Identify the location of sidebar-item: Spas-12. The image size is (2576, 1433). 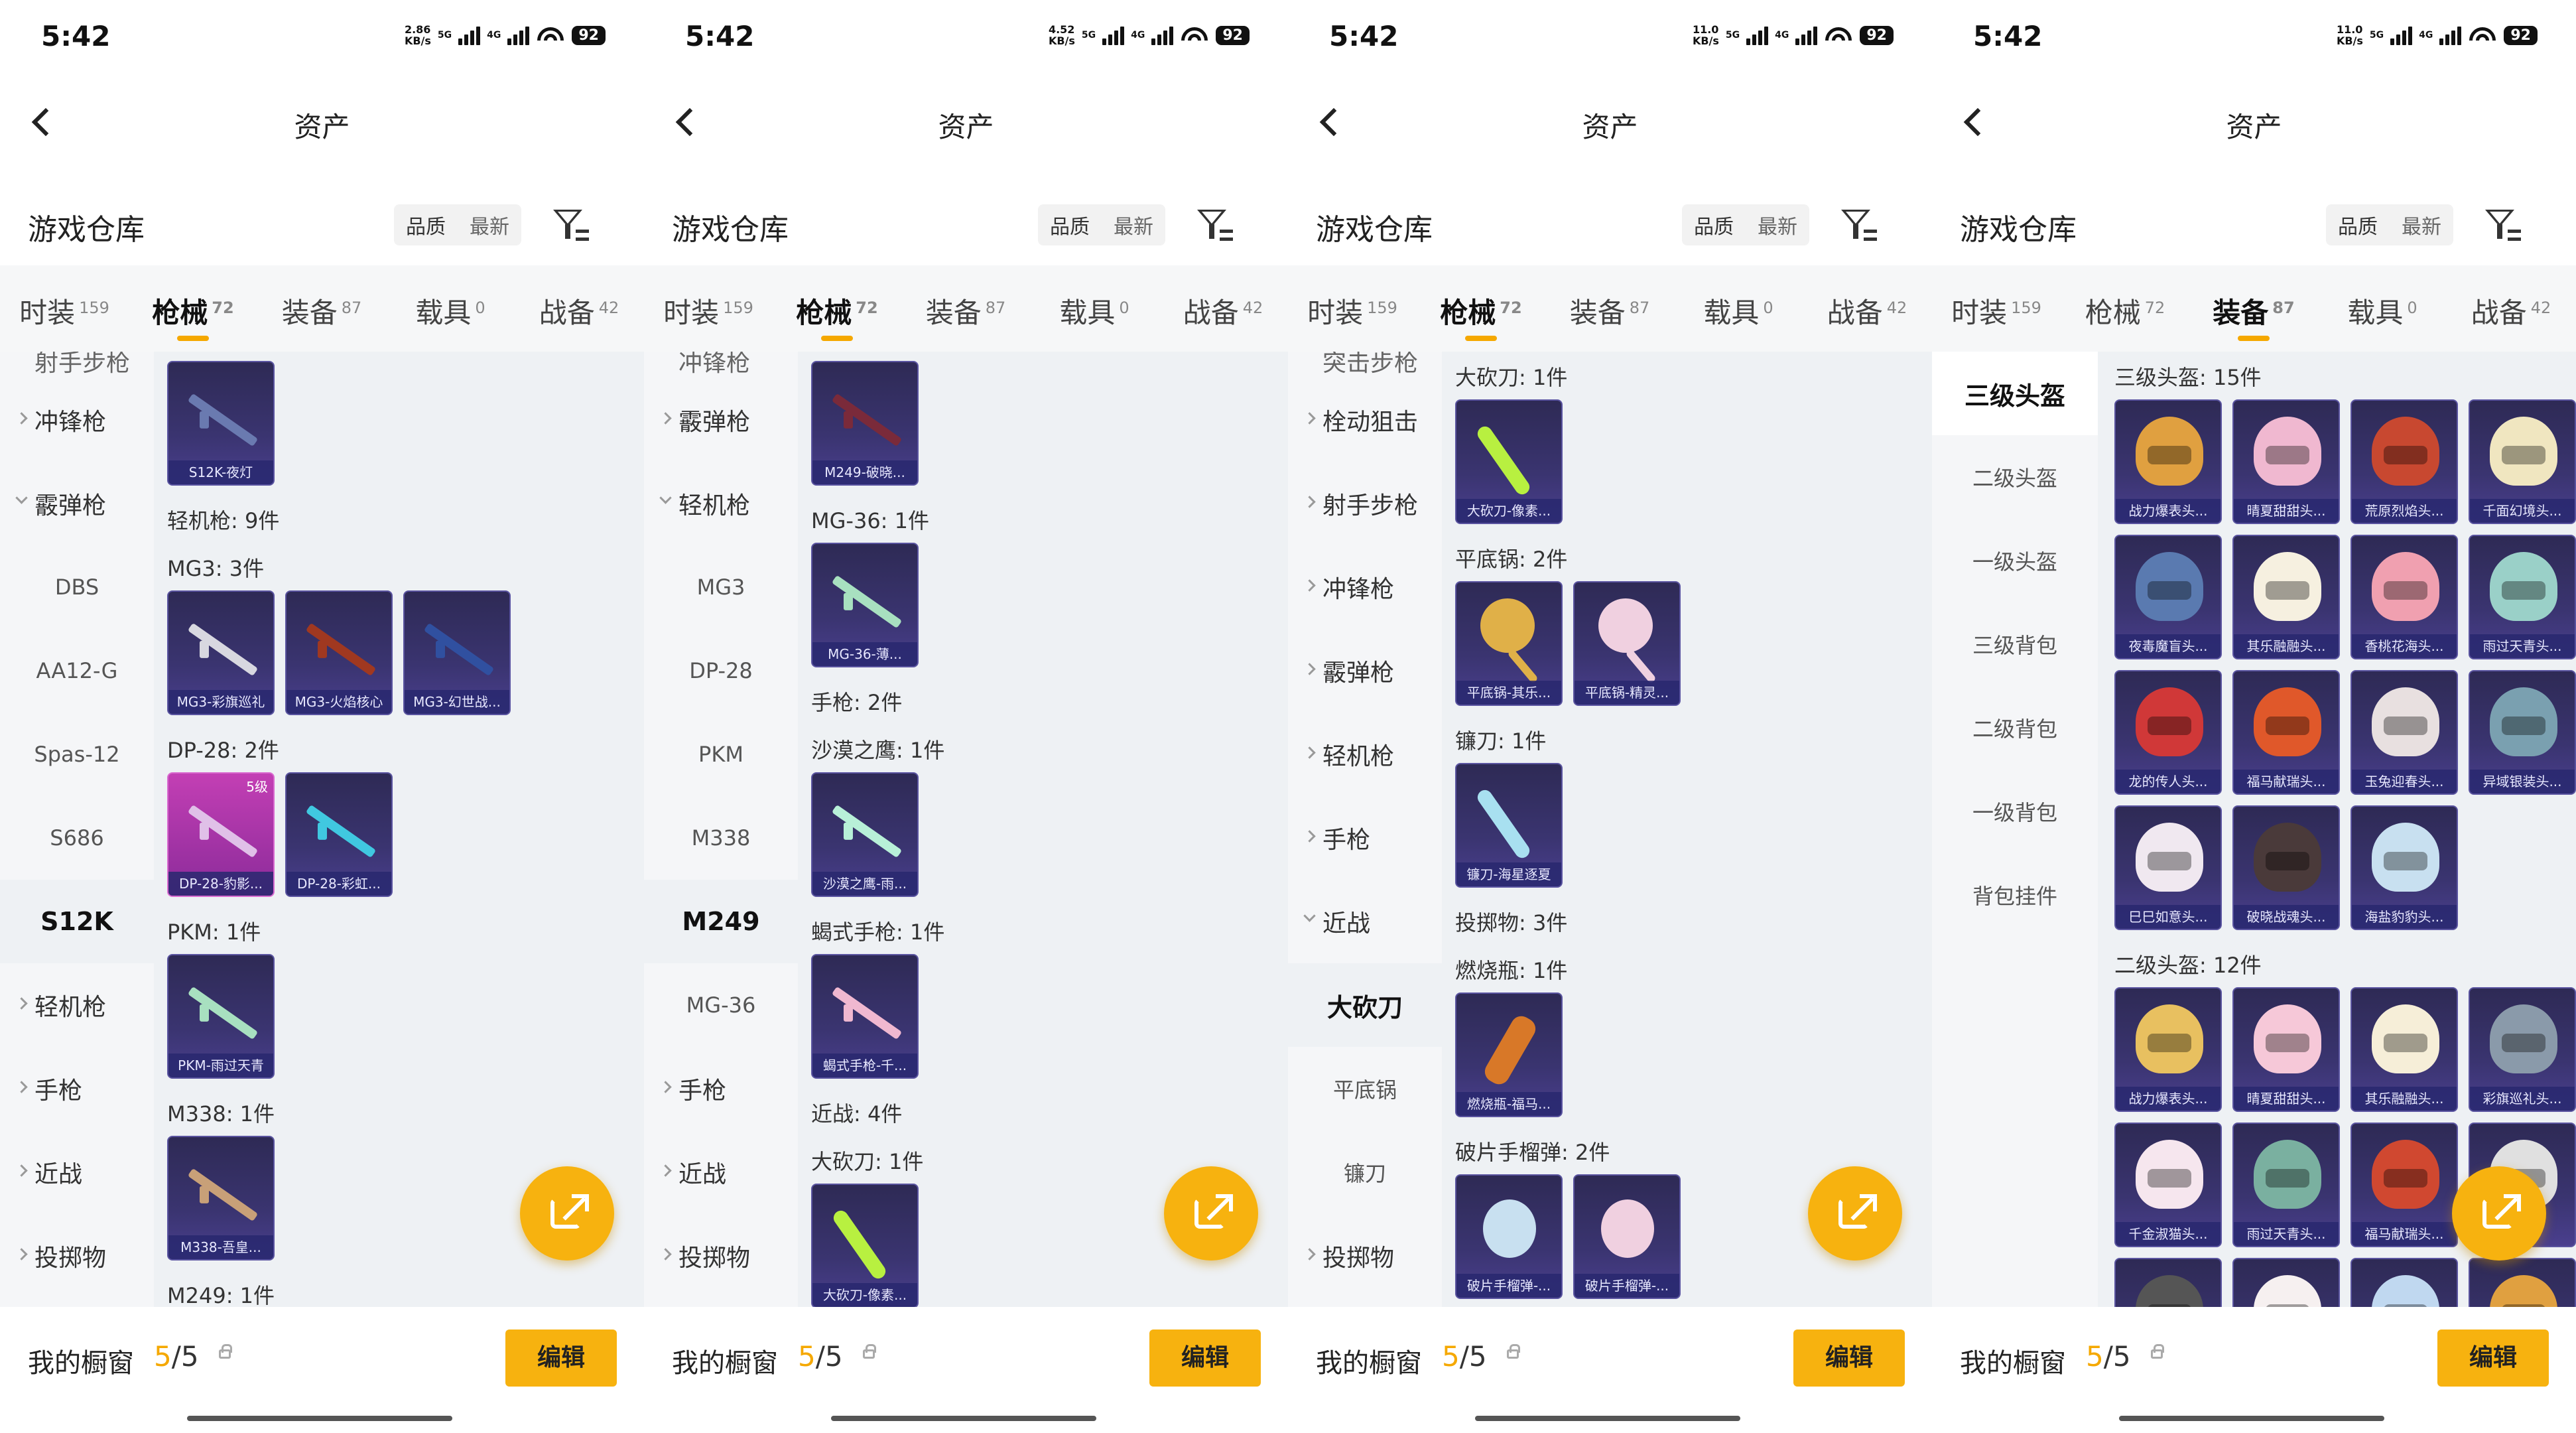
(77, 754).